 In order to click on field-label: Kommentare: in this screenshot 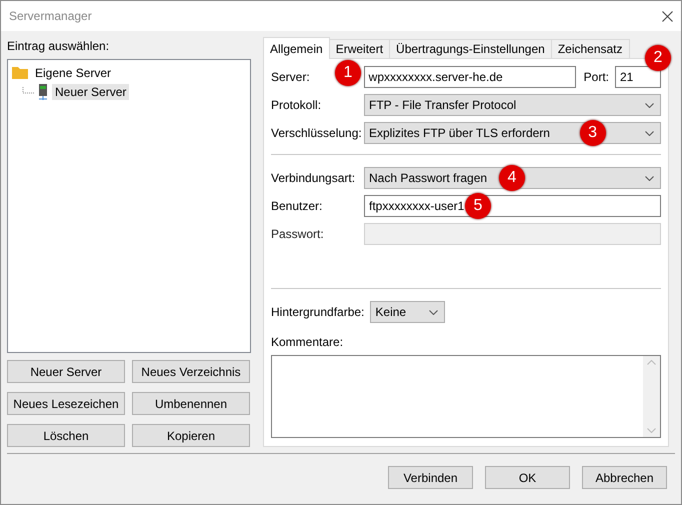, I will do `click(307, 342)`.